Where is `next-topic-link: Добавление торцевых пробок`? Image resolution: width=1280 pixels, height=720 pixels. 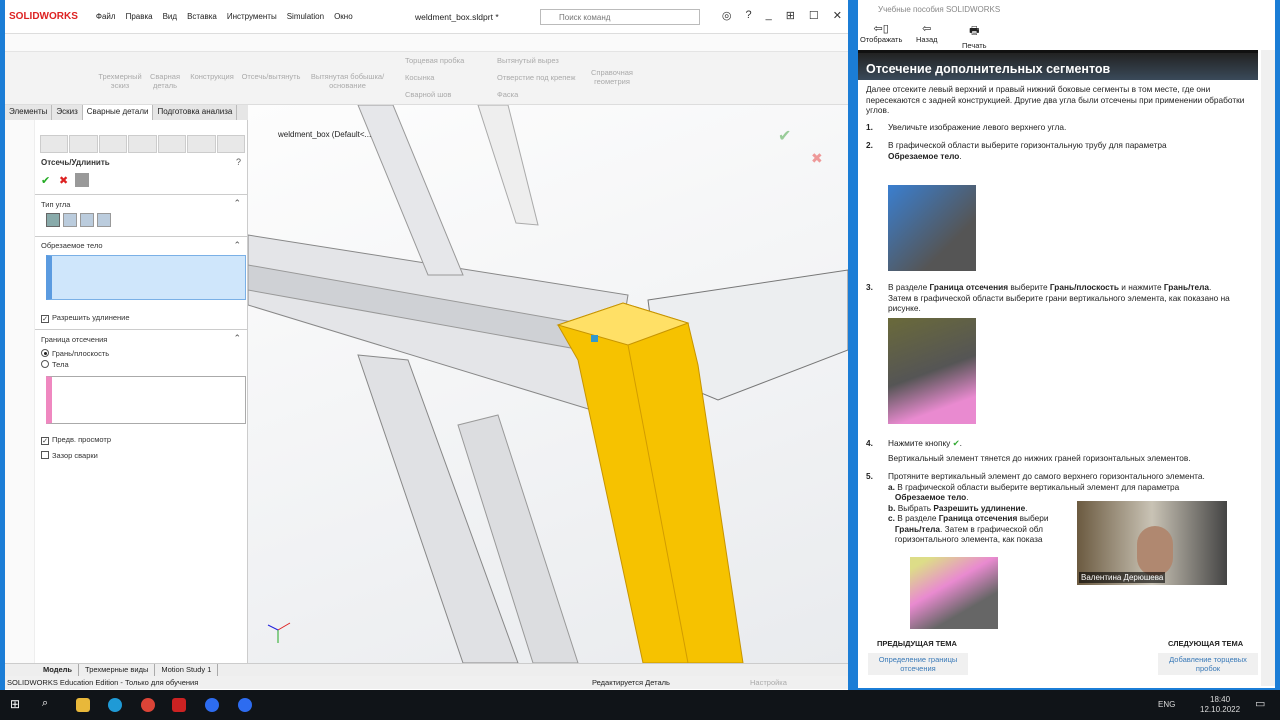
next-topic-link: Добавление торцевых пробок is located at coordinates (1208, 664).